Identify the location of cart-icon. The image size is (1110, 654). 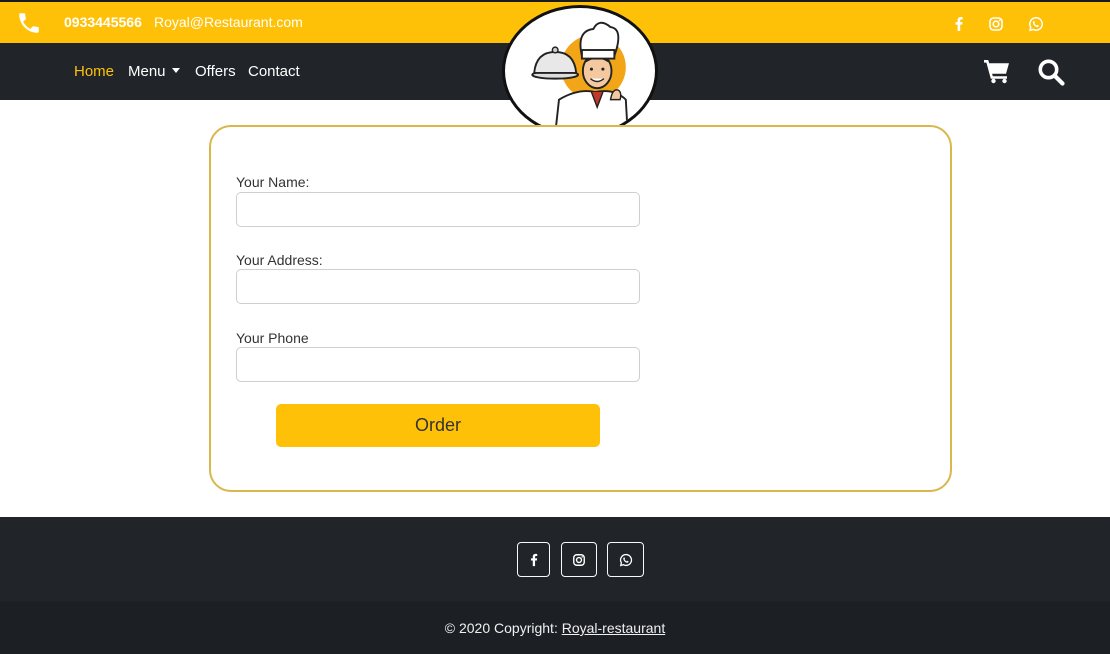
(997, 71).